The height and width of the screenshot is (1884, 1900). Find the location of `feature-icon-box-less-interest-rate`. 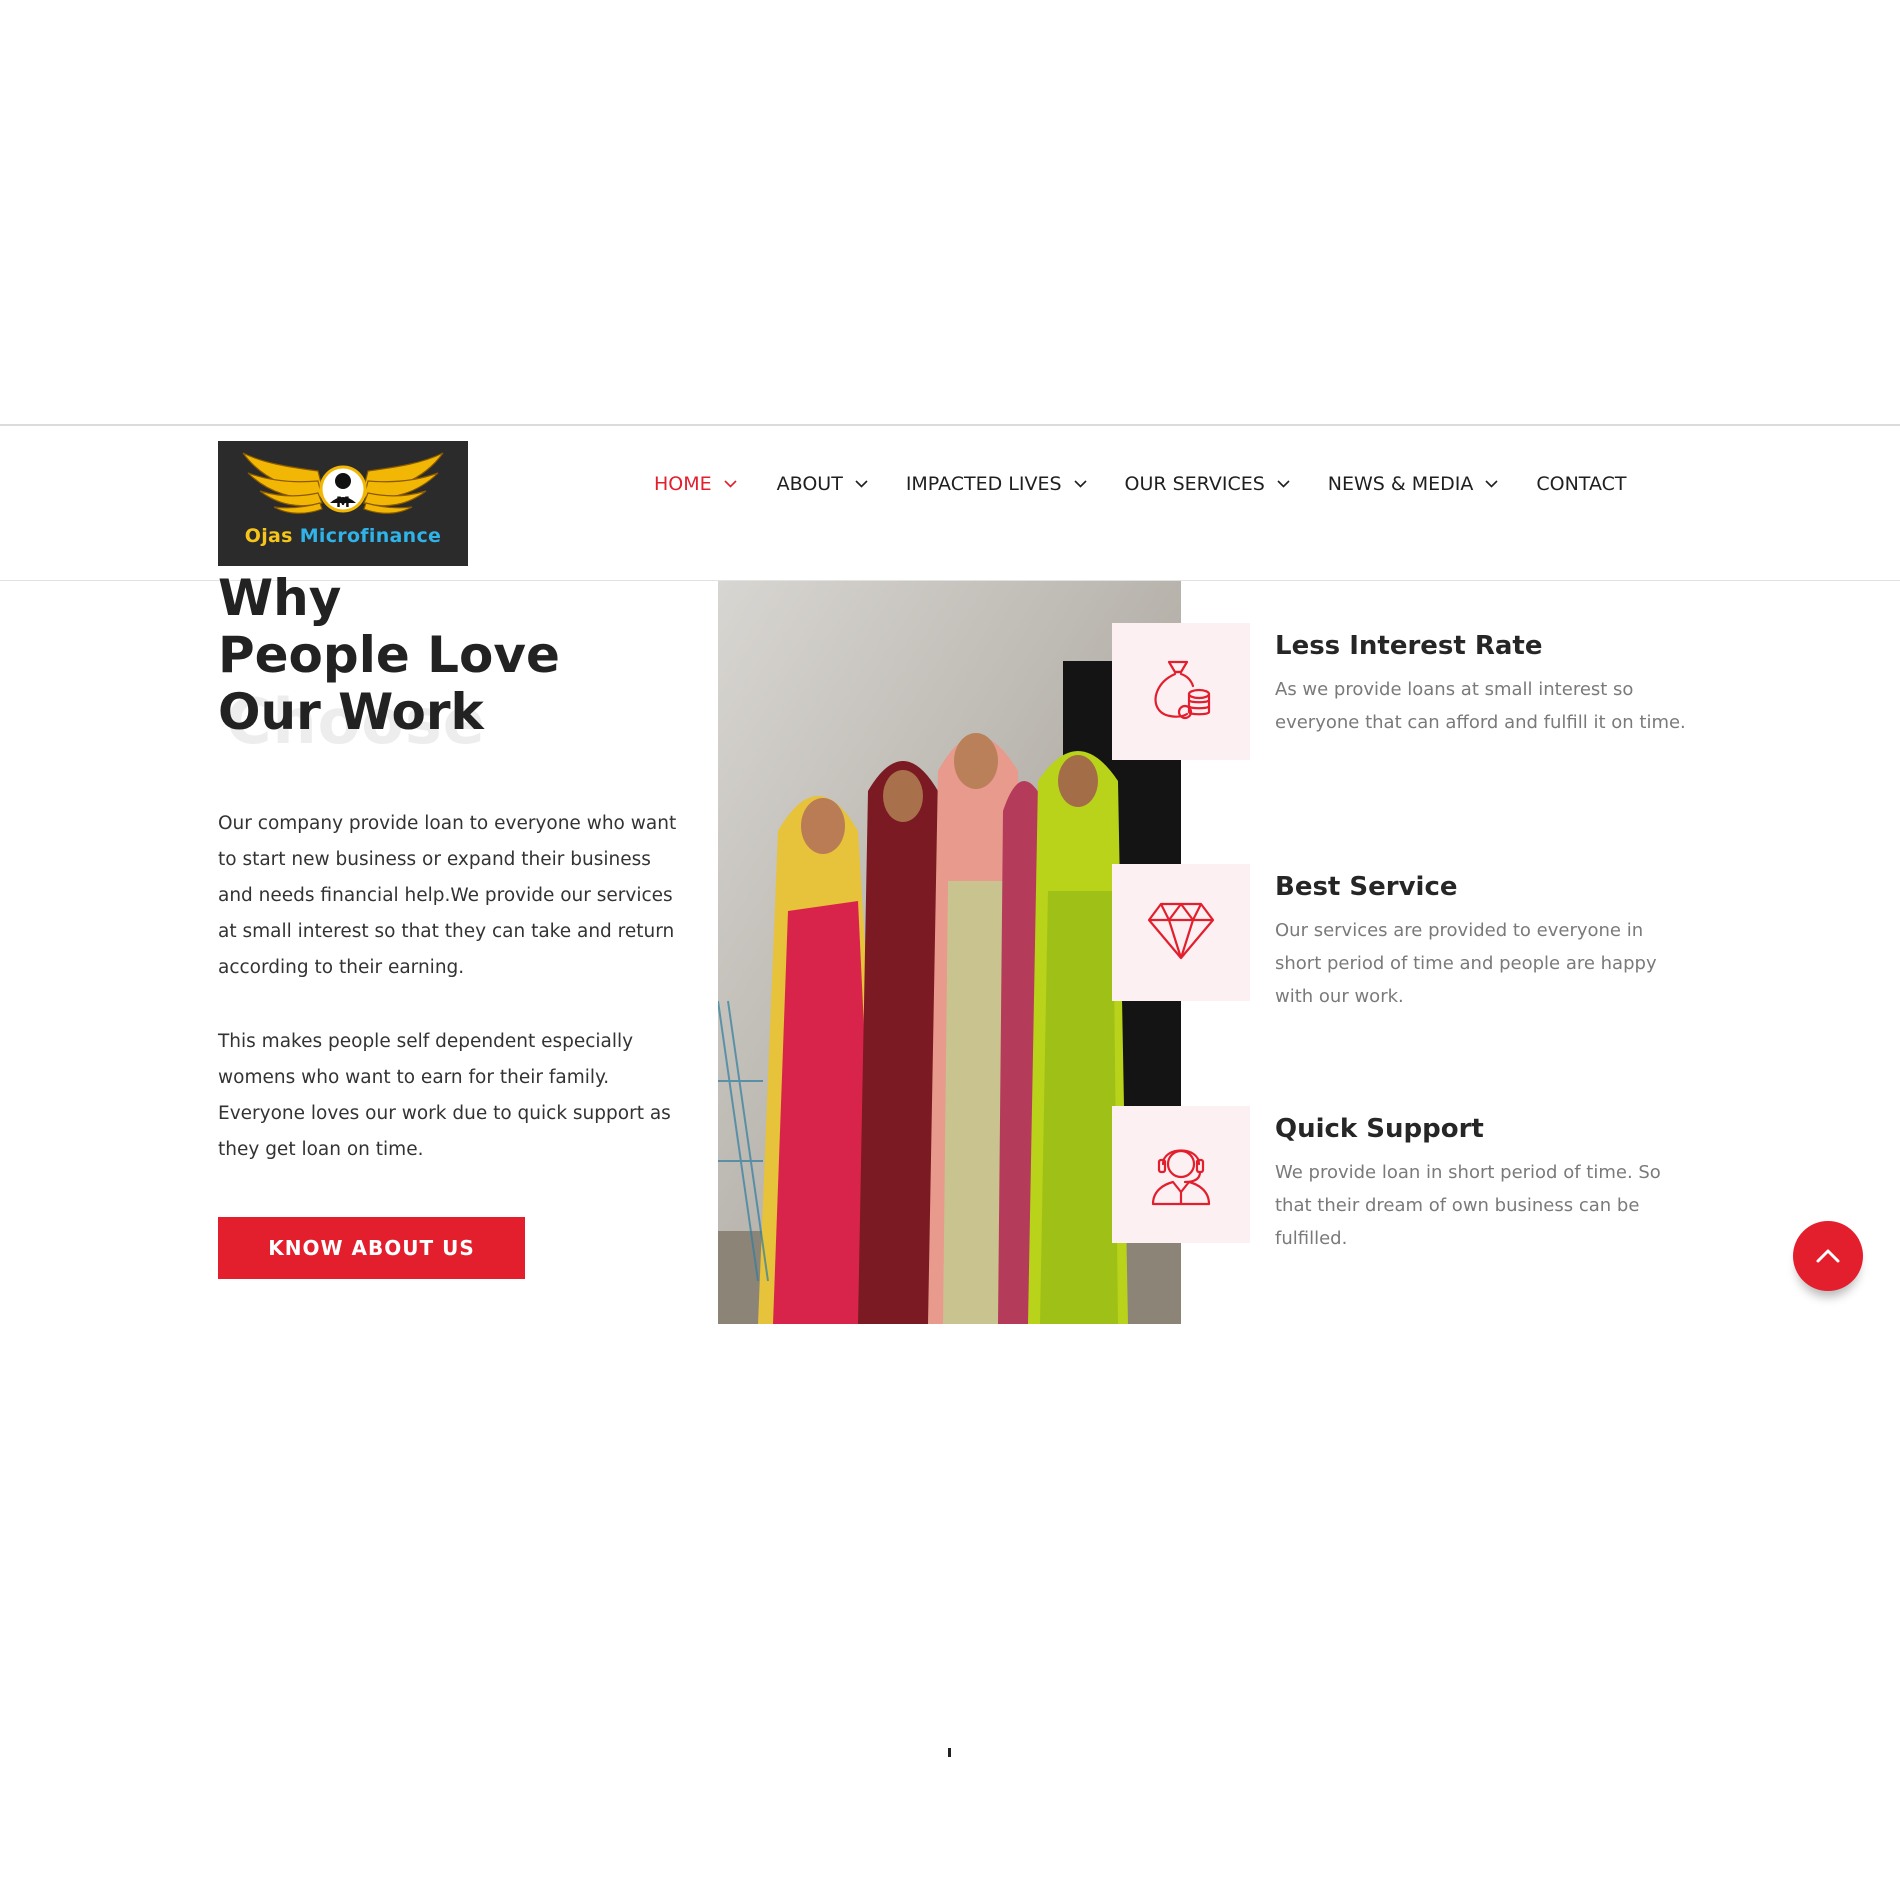

feature-icon-box-less-interest-rate is located at coordinates (1181, 691).